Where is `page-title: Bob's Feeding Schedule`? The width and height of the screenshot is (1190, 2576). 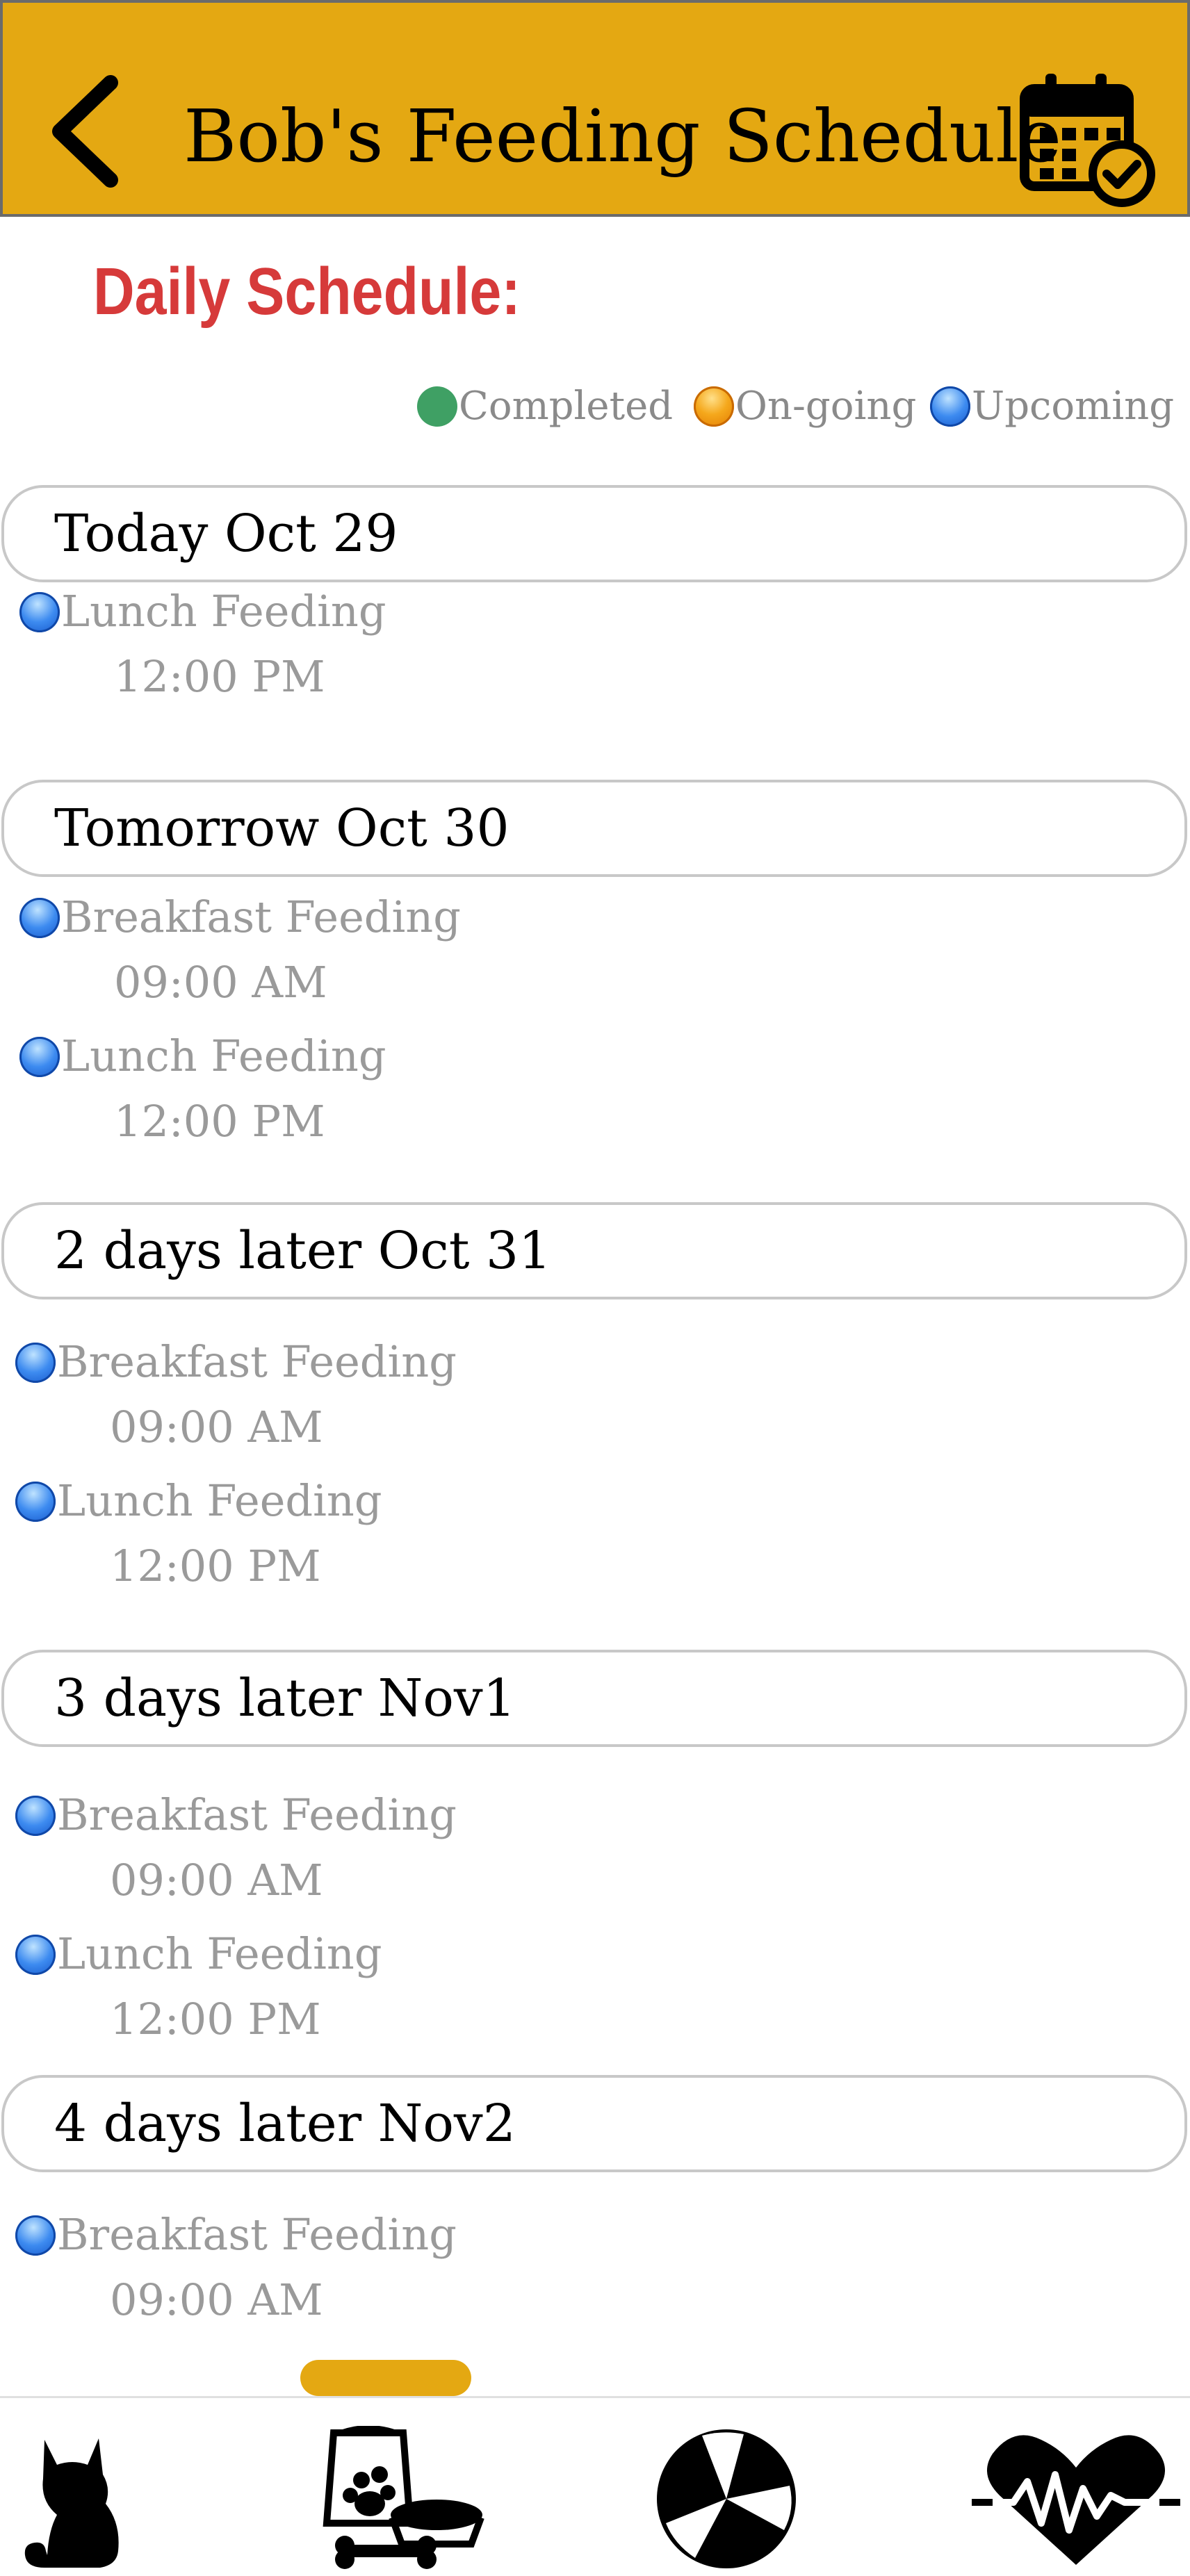 page-title: Bob's Feeding Schedule is located at coordinates (623, 136).